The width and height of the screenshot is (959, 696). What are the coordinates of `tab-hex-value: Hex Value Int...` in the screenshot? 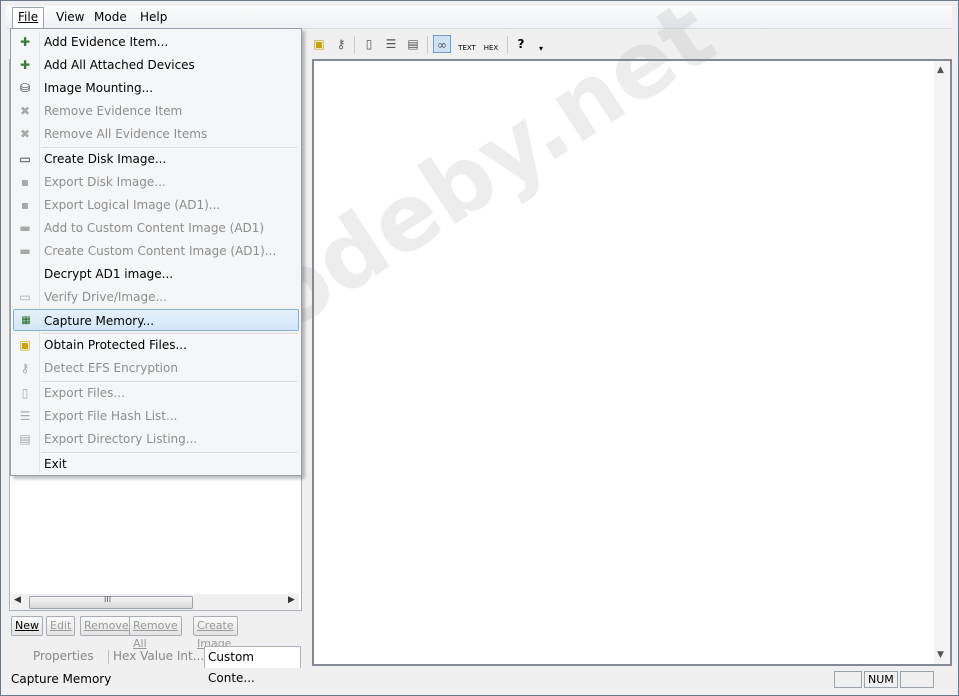 It's located at (158, 656).